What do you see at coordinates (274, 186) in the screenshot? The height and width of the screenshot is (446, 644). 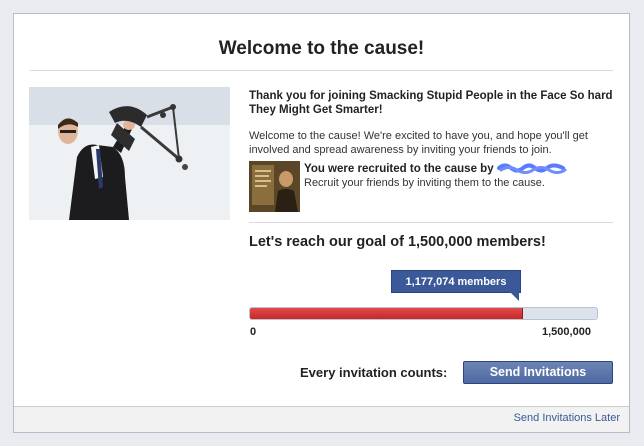 I see `cause-thumbnail` at bounding box center [274, 186].